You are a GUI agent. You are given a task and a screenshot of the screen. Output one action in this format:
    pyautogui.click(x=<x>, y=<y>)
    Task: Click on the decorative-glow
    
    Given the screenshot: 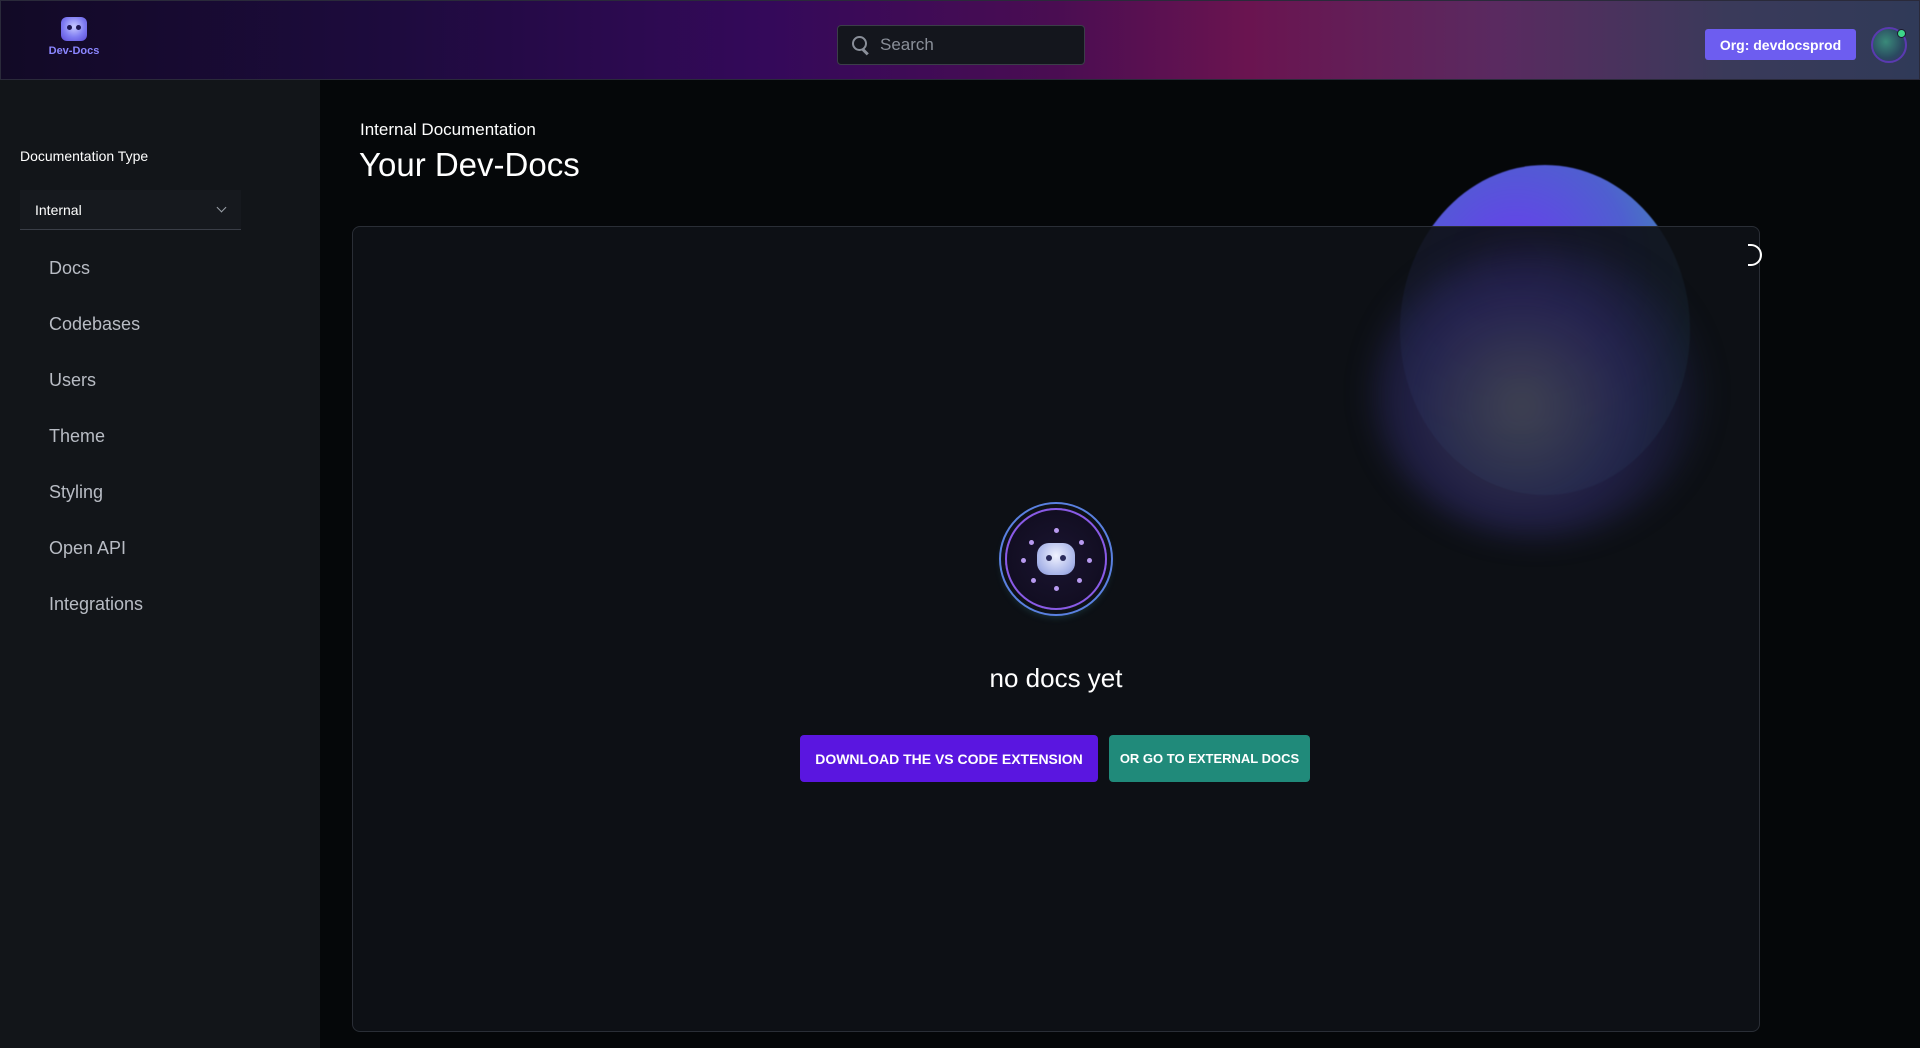 What is the action you would take?
    pyautogui.click(x=1538, y=392)
    